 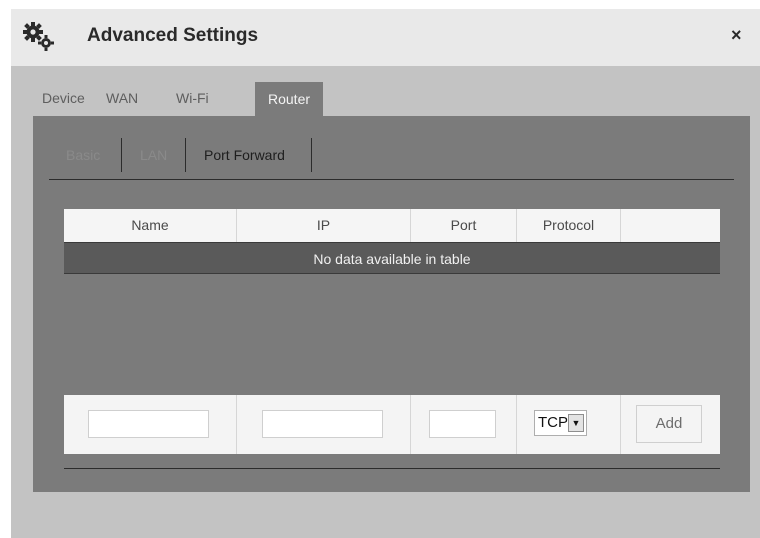 I want to click on protocol-selected-value: TCP, so click(x=553, y=422).